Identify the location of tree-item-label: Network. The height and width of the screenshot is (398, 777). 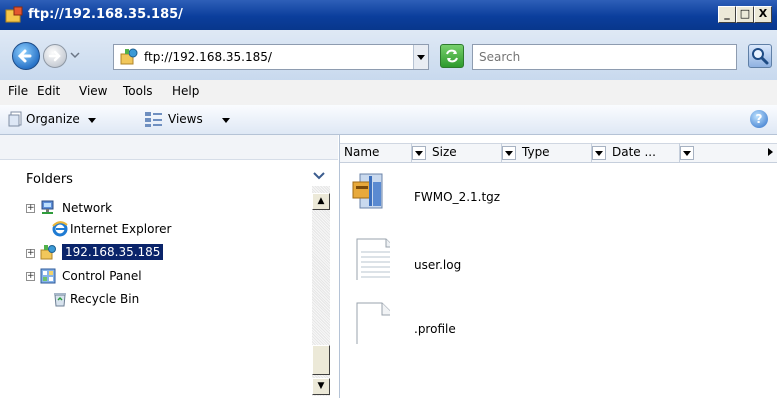
(87, 208).